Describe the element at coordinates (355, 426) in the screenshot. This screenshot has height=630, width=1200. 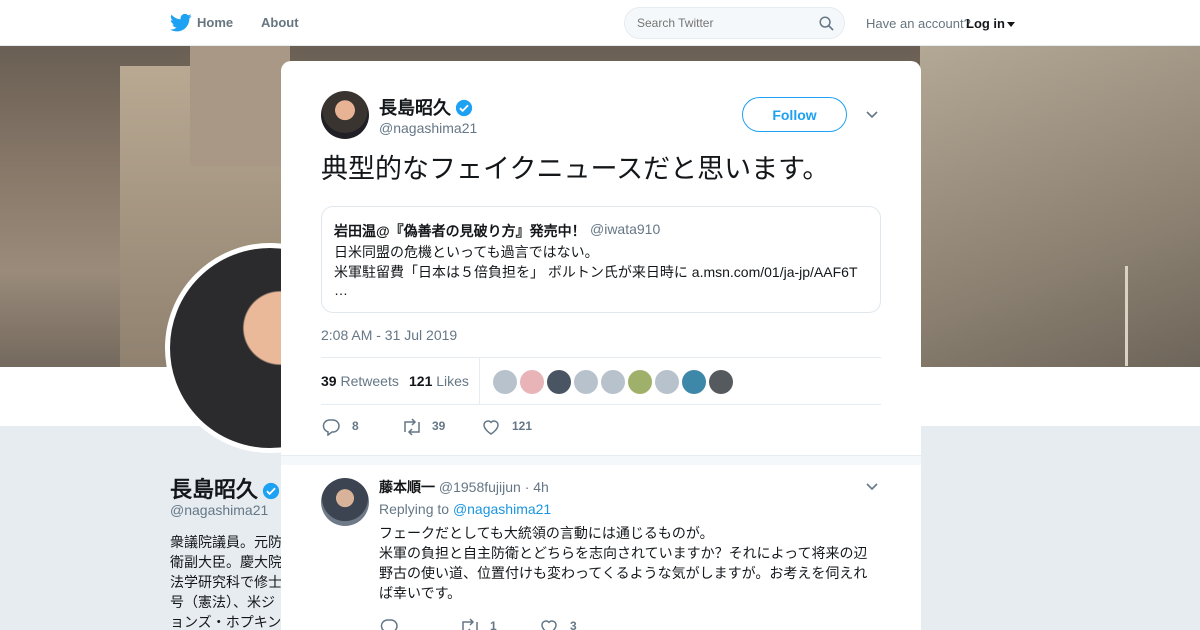
I see `reply-count: 8` at that location.